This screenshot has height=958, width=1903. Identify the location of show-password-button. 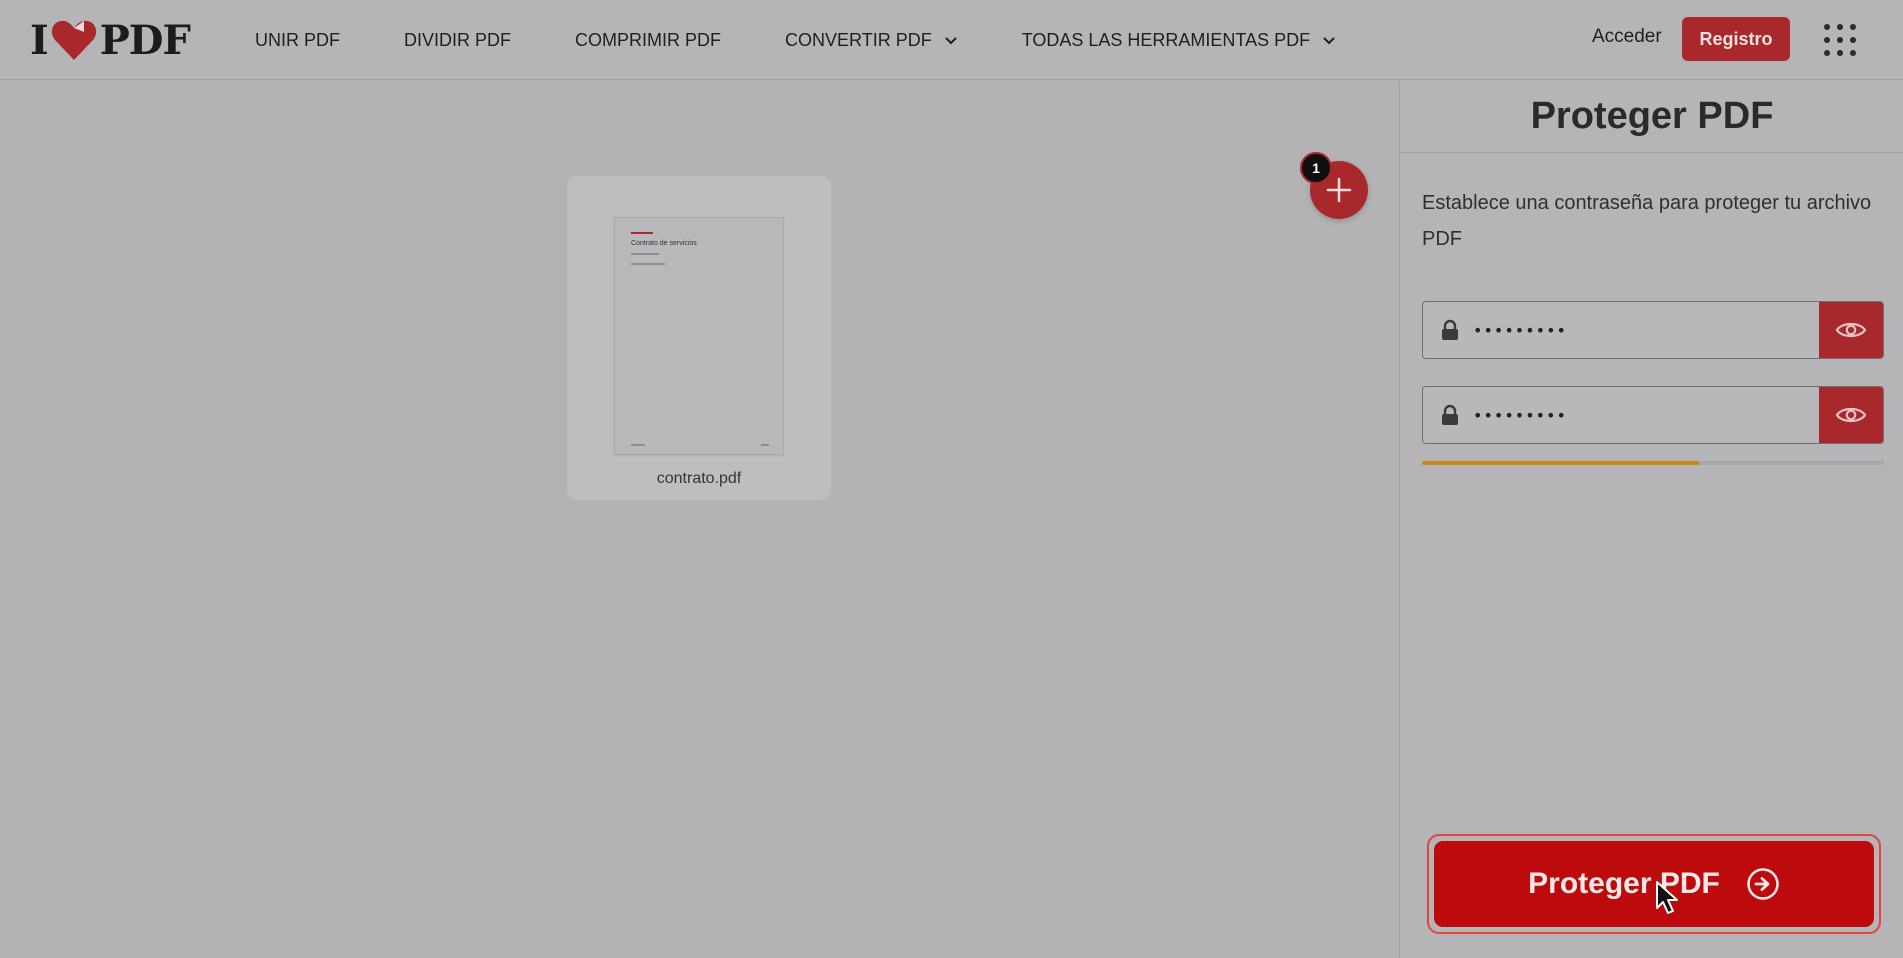
(1851, 330).